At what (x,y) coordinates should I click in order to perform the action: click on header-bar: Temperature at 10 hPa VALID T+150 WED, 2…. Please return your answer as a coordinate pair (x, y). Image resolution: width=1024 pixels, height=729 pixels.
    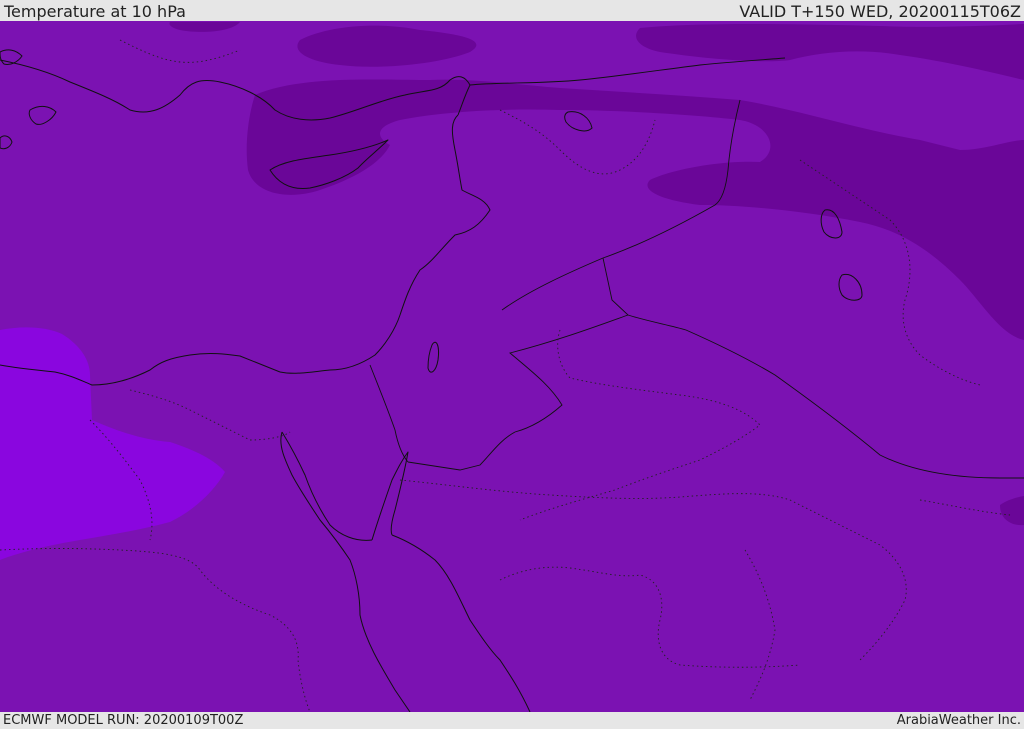
    Looking at the image, I should click on (512, 10).